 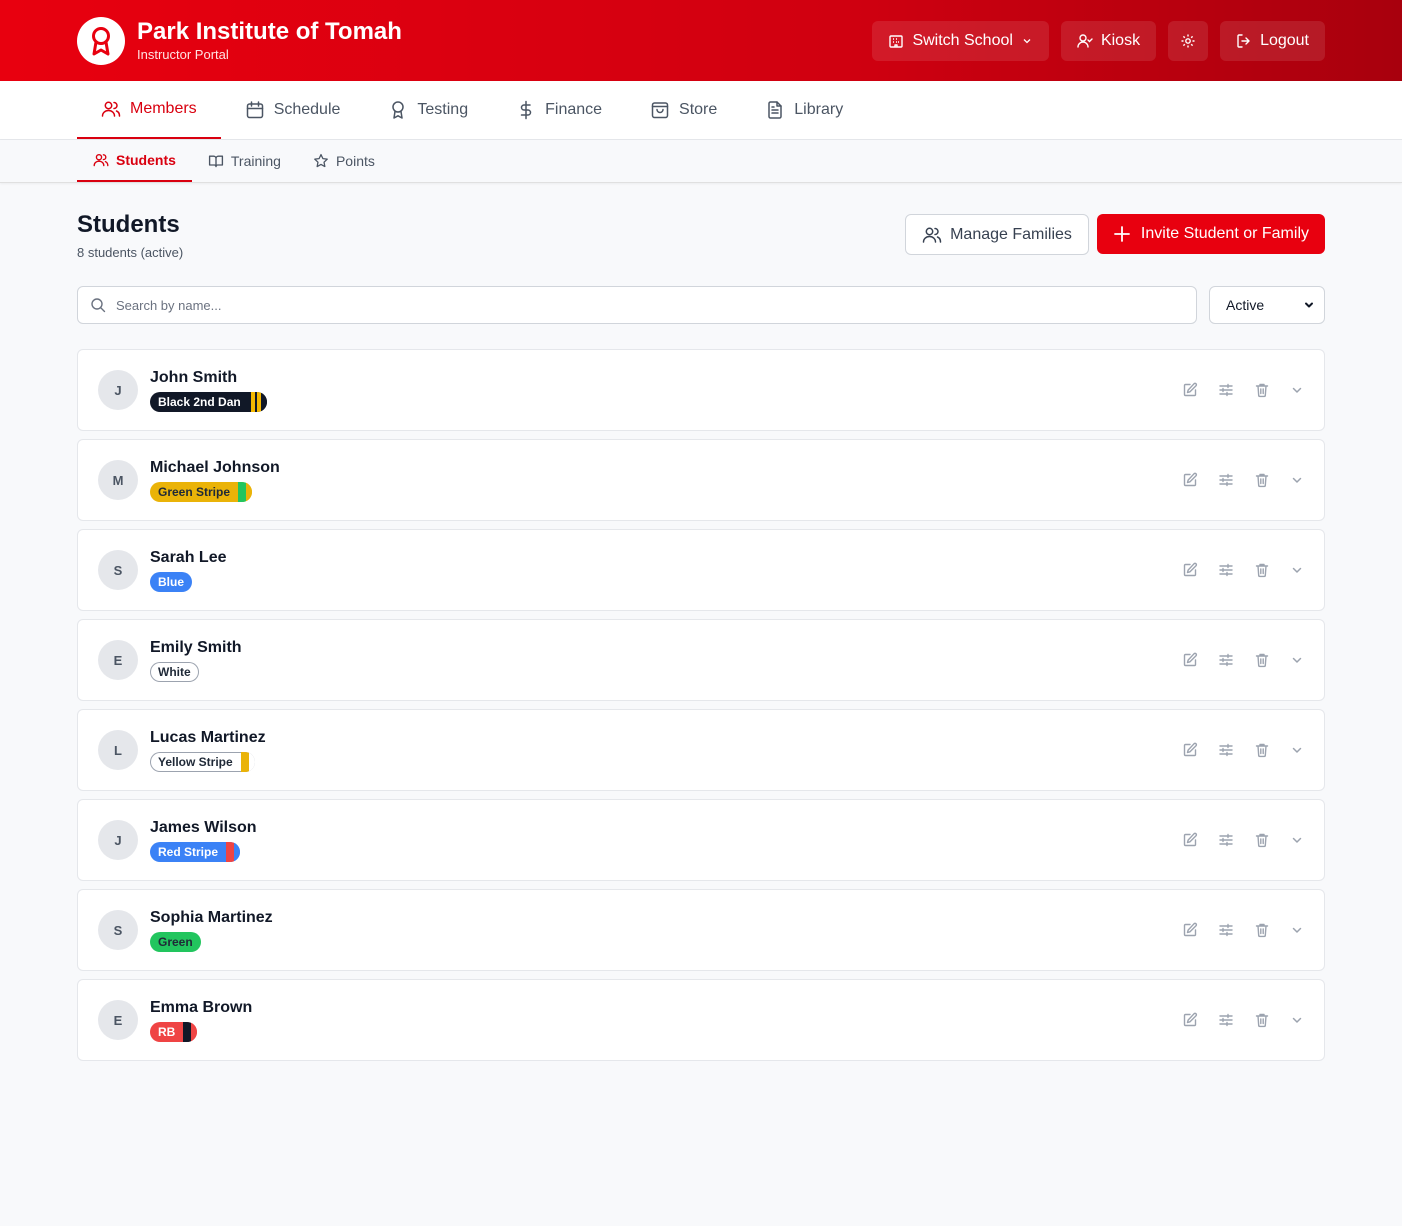 What do you see at coordinates (701, 660) in the screenshot?
I see `student-row: E Emily Smith White` at bounding box center [701, 660].